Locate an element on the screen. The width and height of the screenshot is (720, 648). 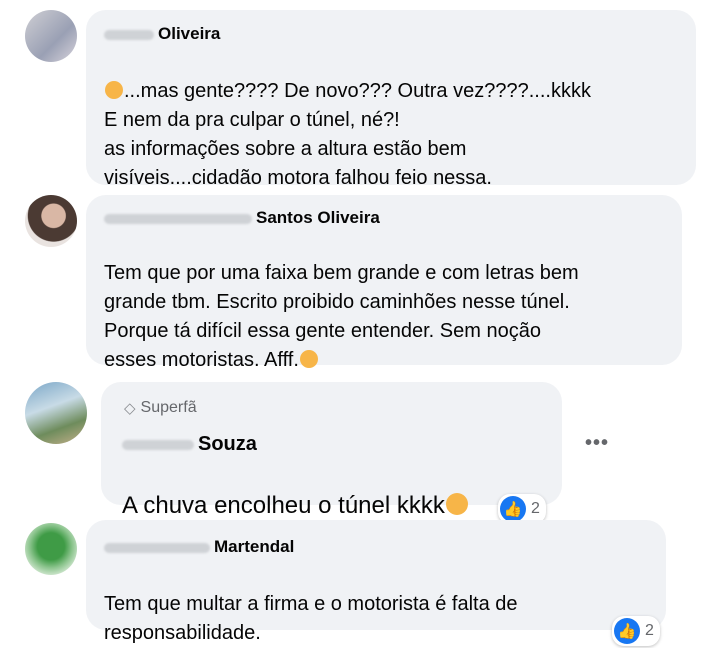
comment-author: Souza is located at coordinates (189, 444).